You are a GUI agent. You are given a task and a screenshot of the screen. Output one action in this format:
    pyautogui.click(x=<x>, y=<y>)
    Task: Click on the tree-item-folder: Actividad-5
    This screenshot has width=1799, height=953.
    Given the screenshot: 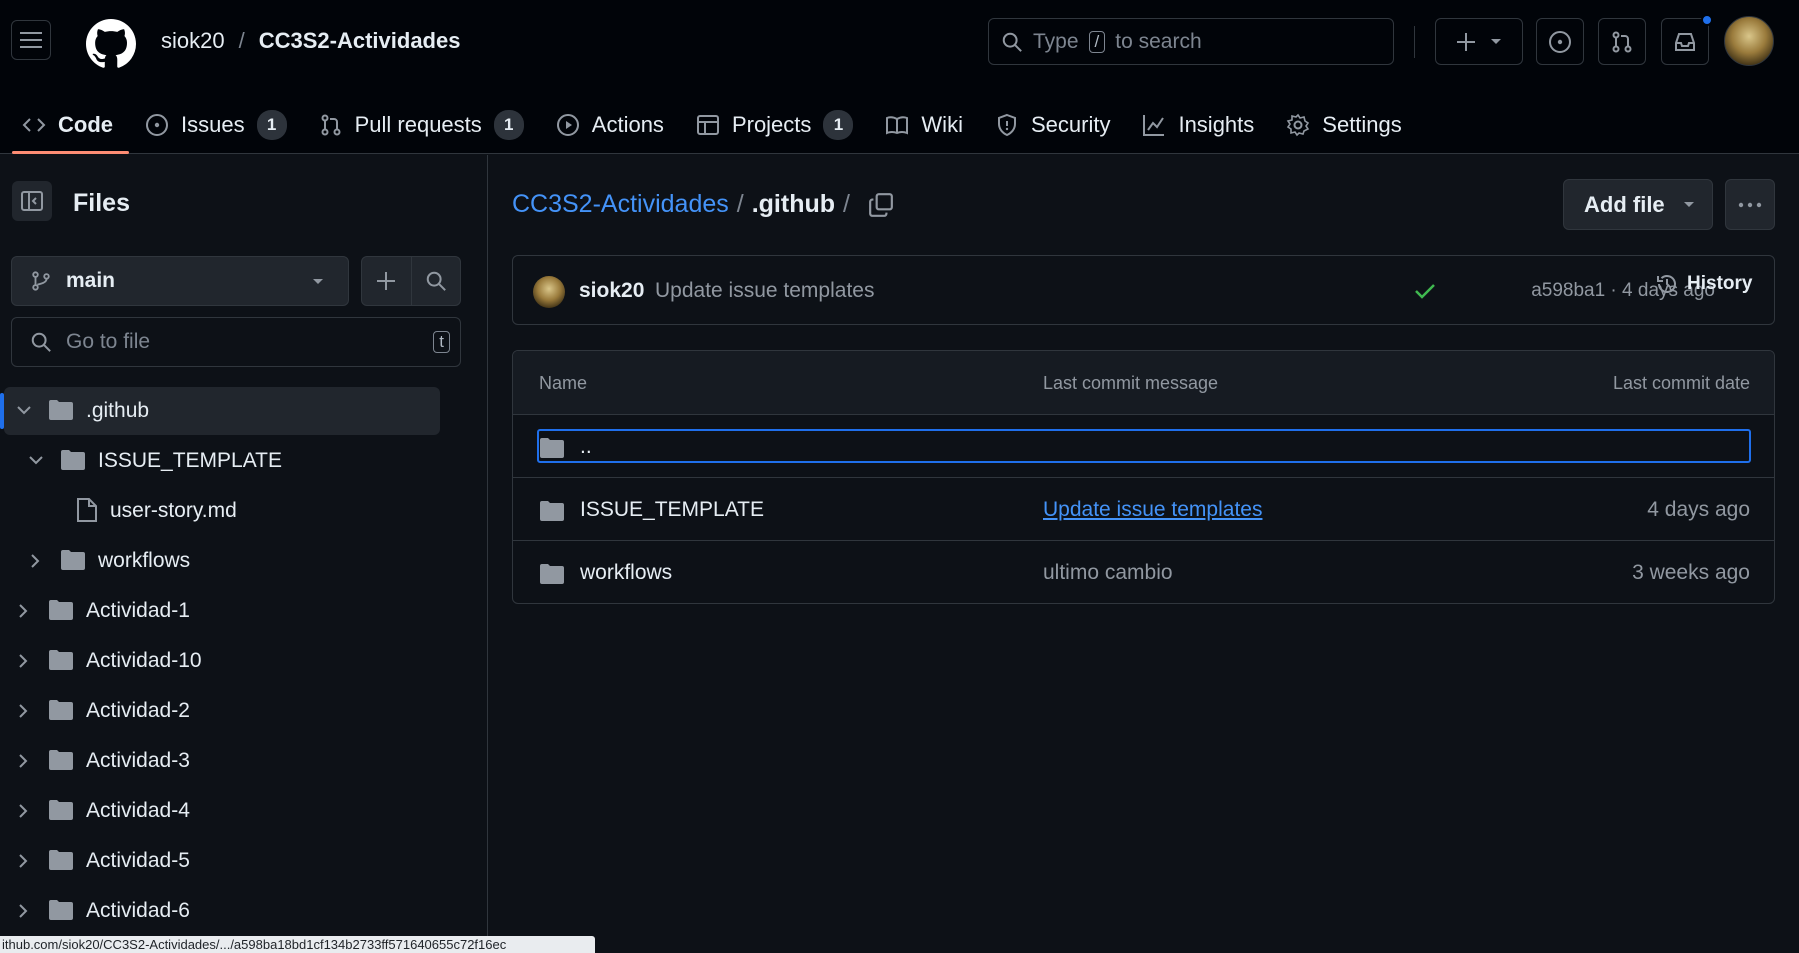 What is the action you would take?
    pyautogui.click(x=220, y=861)
    